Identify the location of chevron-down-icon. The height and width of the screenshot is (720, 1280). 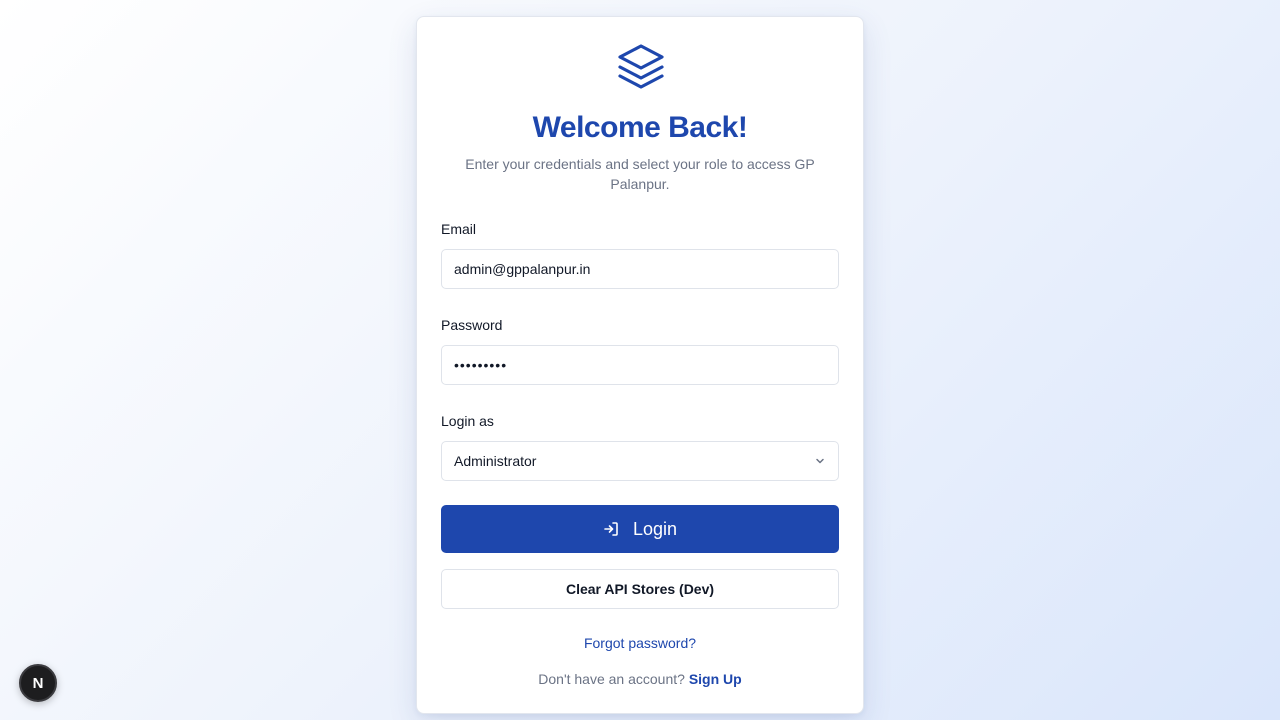
(820, 461).